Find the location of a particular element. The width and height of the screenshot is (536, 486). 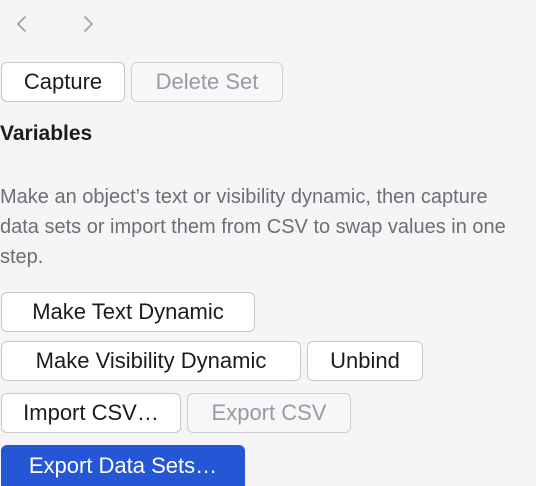

chevron-left-icon is located at coordinates (21, 24).